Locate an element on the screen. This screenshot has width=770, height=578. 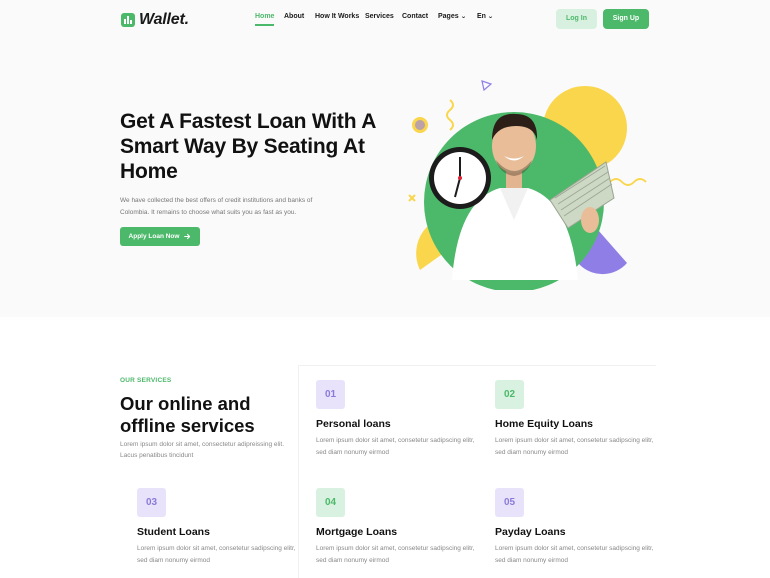
arrow-right-icon is located at coordinates (187, 236).